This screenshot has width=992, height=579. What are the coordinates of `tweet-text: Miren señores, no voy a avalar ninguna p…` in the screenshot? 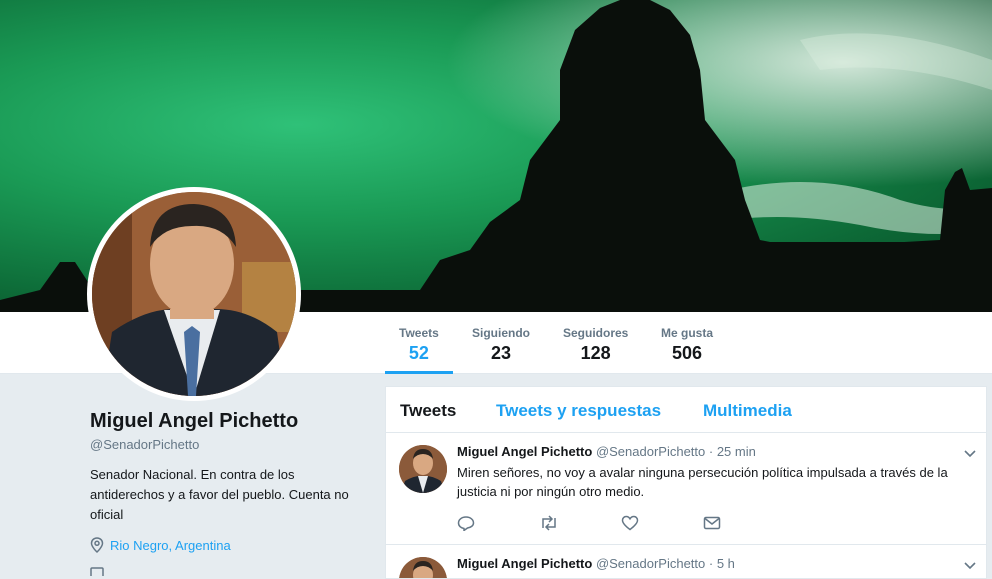 It's located at (702, 482).